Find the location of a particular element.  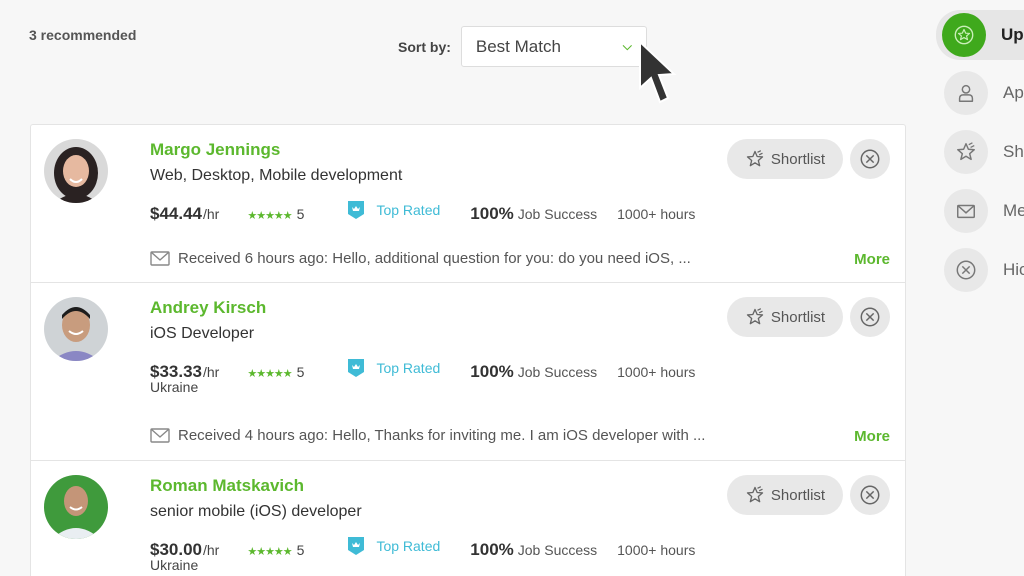

freelancer-title: iOS Developer is located at coordinates (202, 333).